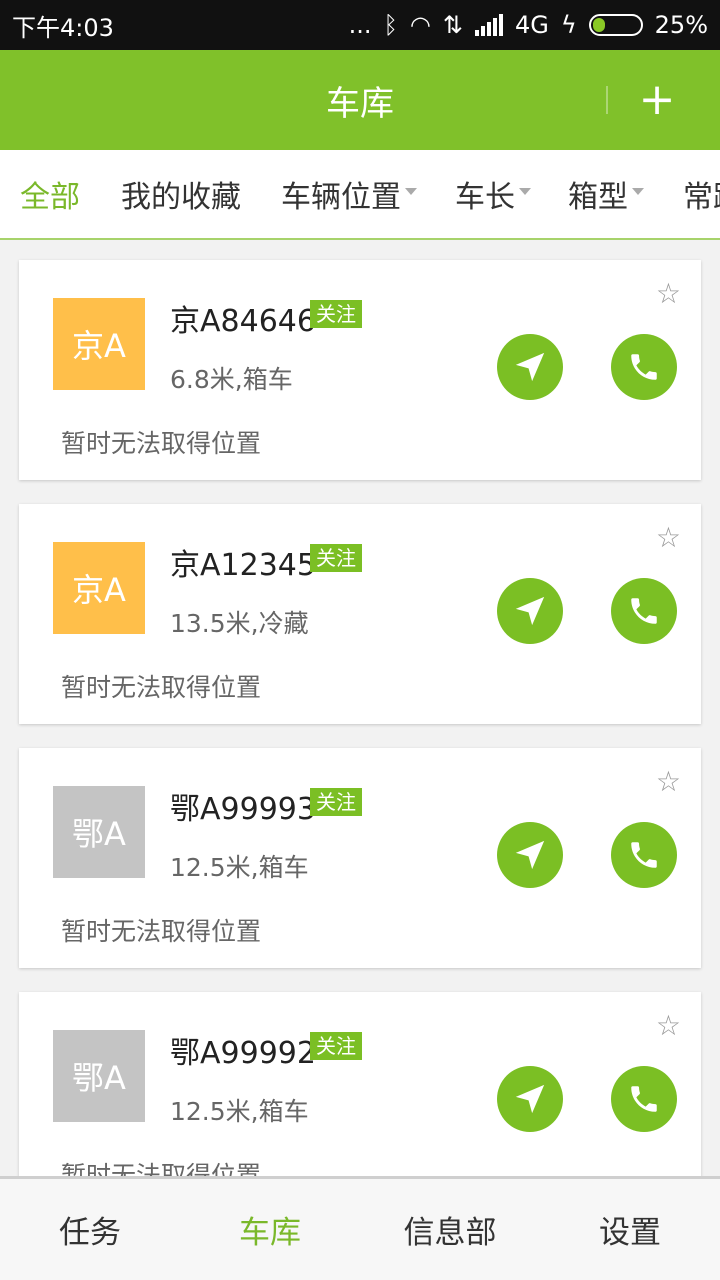 The height and width of the screenshot is (1280, 720). What do you see at coordinates (607, 100) in the screenshot?
I see `header-divider` at bounding box center [607, 100].